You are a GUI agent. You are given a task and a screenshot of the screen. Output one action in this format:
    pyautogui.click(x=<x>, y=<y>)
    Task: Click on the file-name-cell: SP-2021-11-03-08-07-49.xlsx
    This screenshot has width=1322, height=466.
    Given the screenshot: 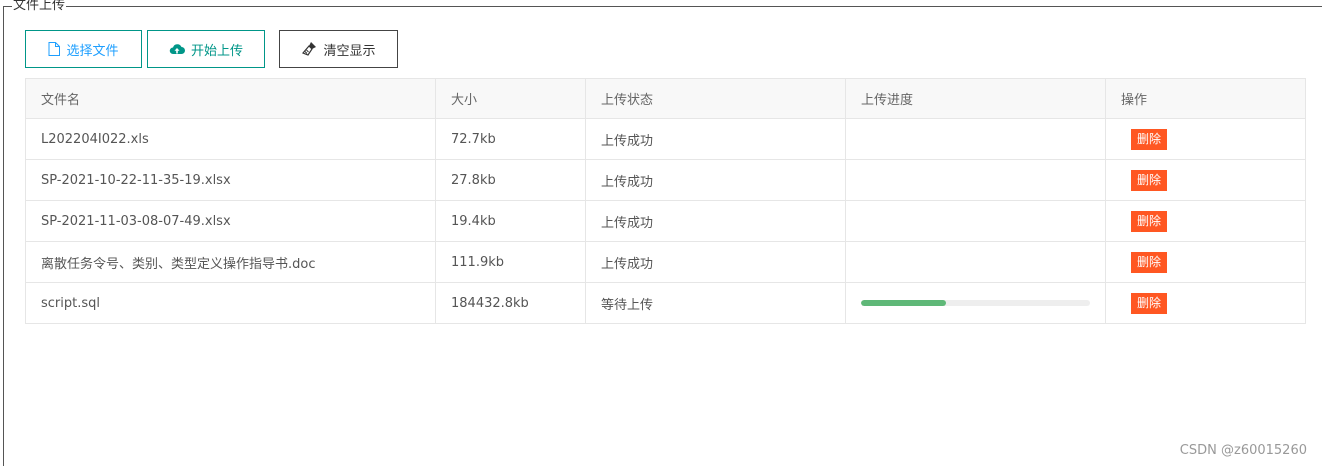 What is the action you would take?
    pyautogui.click(x=230, y=221)
    